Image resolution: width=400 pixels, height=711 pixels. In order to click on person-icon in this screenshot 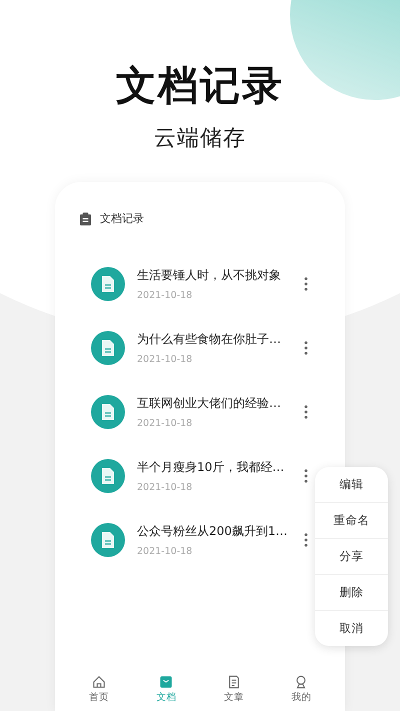, I will do `click(301, 682)`.